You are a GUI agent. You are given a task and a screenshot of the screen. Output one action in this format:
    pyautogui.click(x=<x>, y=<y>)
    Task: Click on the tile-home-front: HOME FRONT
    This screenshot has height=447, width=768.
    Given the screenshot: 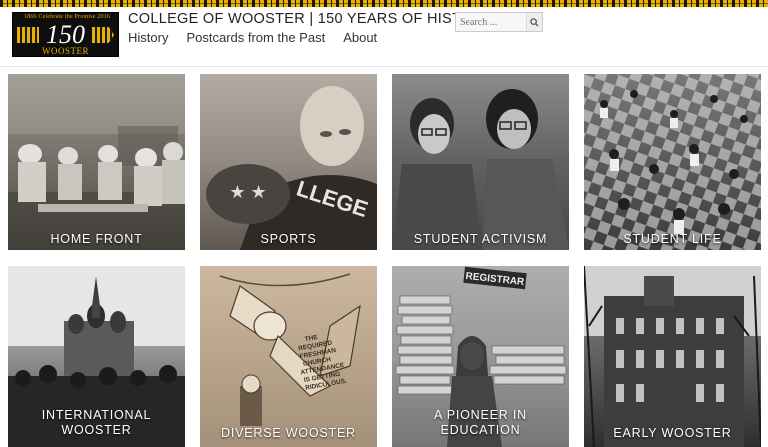 What is the action you would take?
    pyautogui.click(x=96, y=162)
    